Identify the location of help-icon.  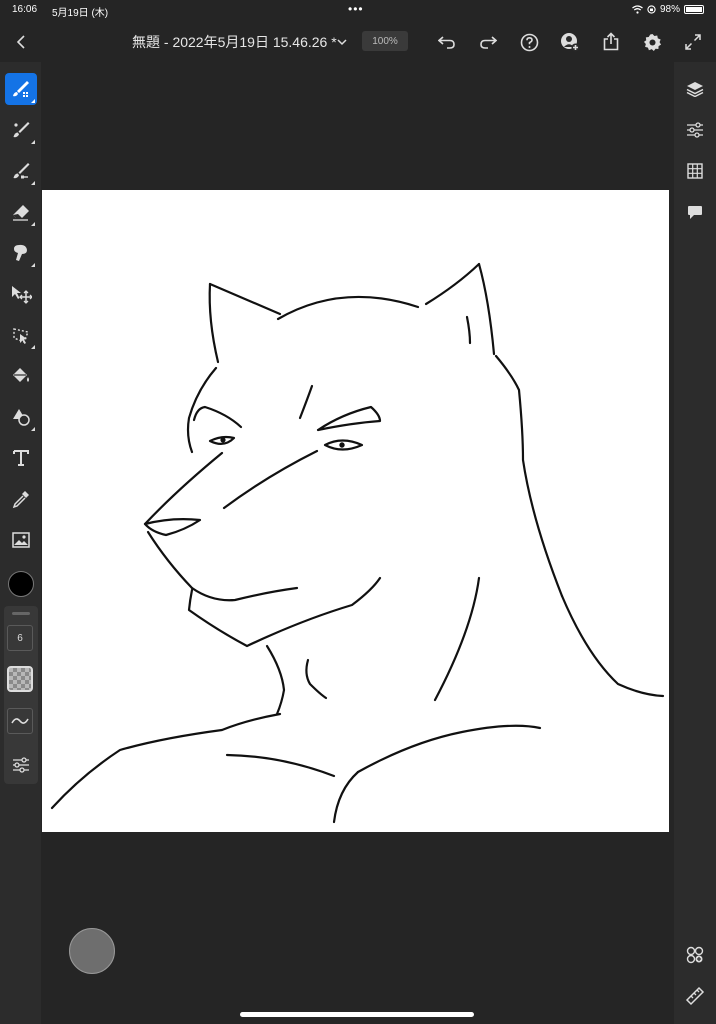
(529, 42).